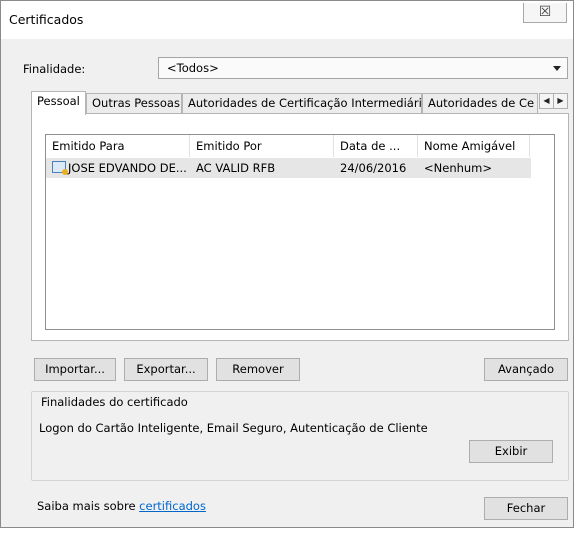 This screenshot has width=584, height=536. What do you see at coordinates (474, 146) in the screenshot?
I see `column-header-friendly-name: Nome Amigável` at bounding box center [474, 146].